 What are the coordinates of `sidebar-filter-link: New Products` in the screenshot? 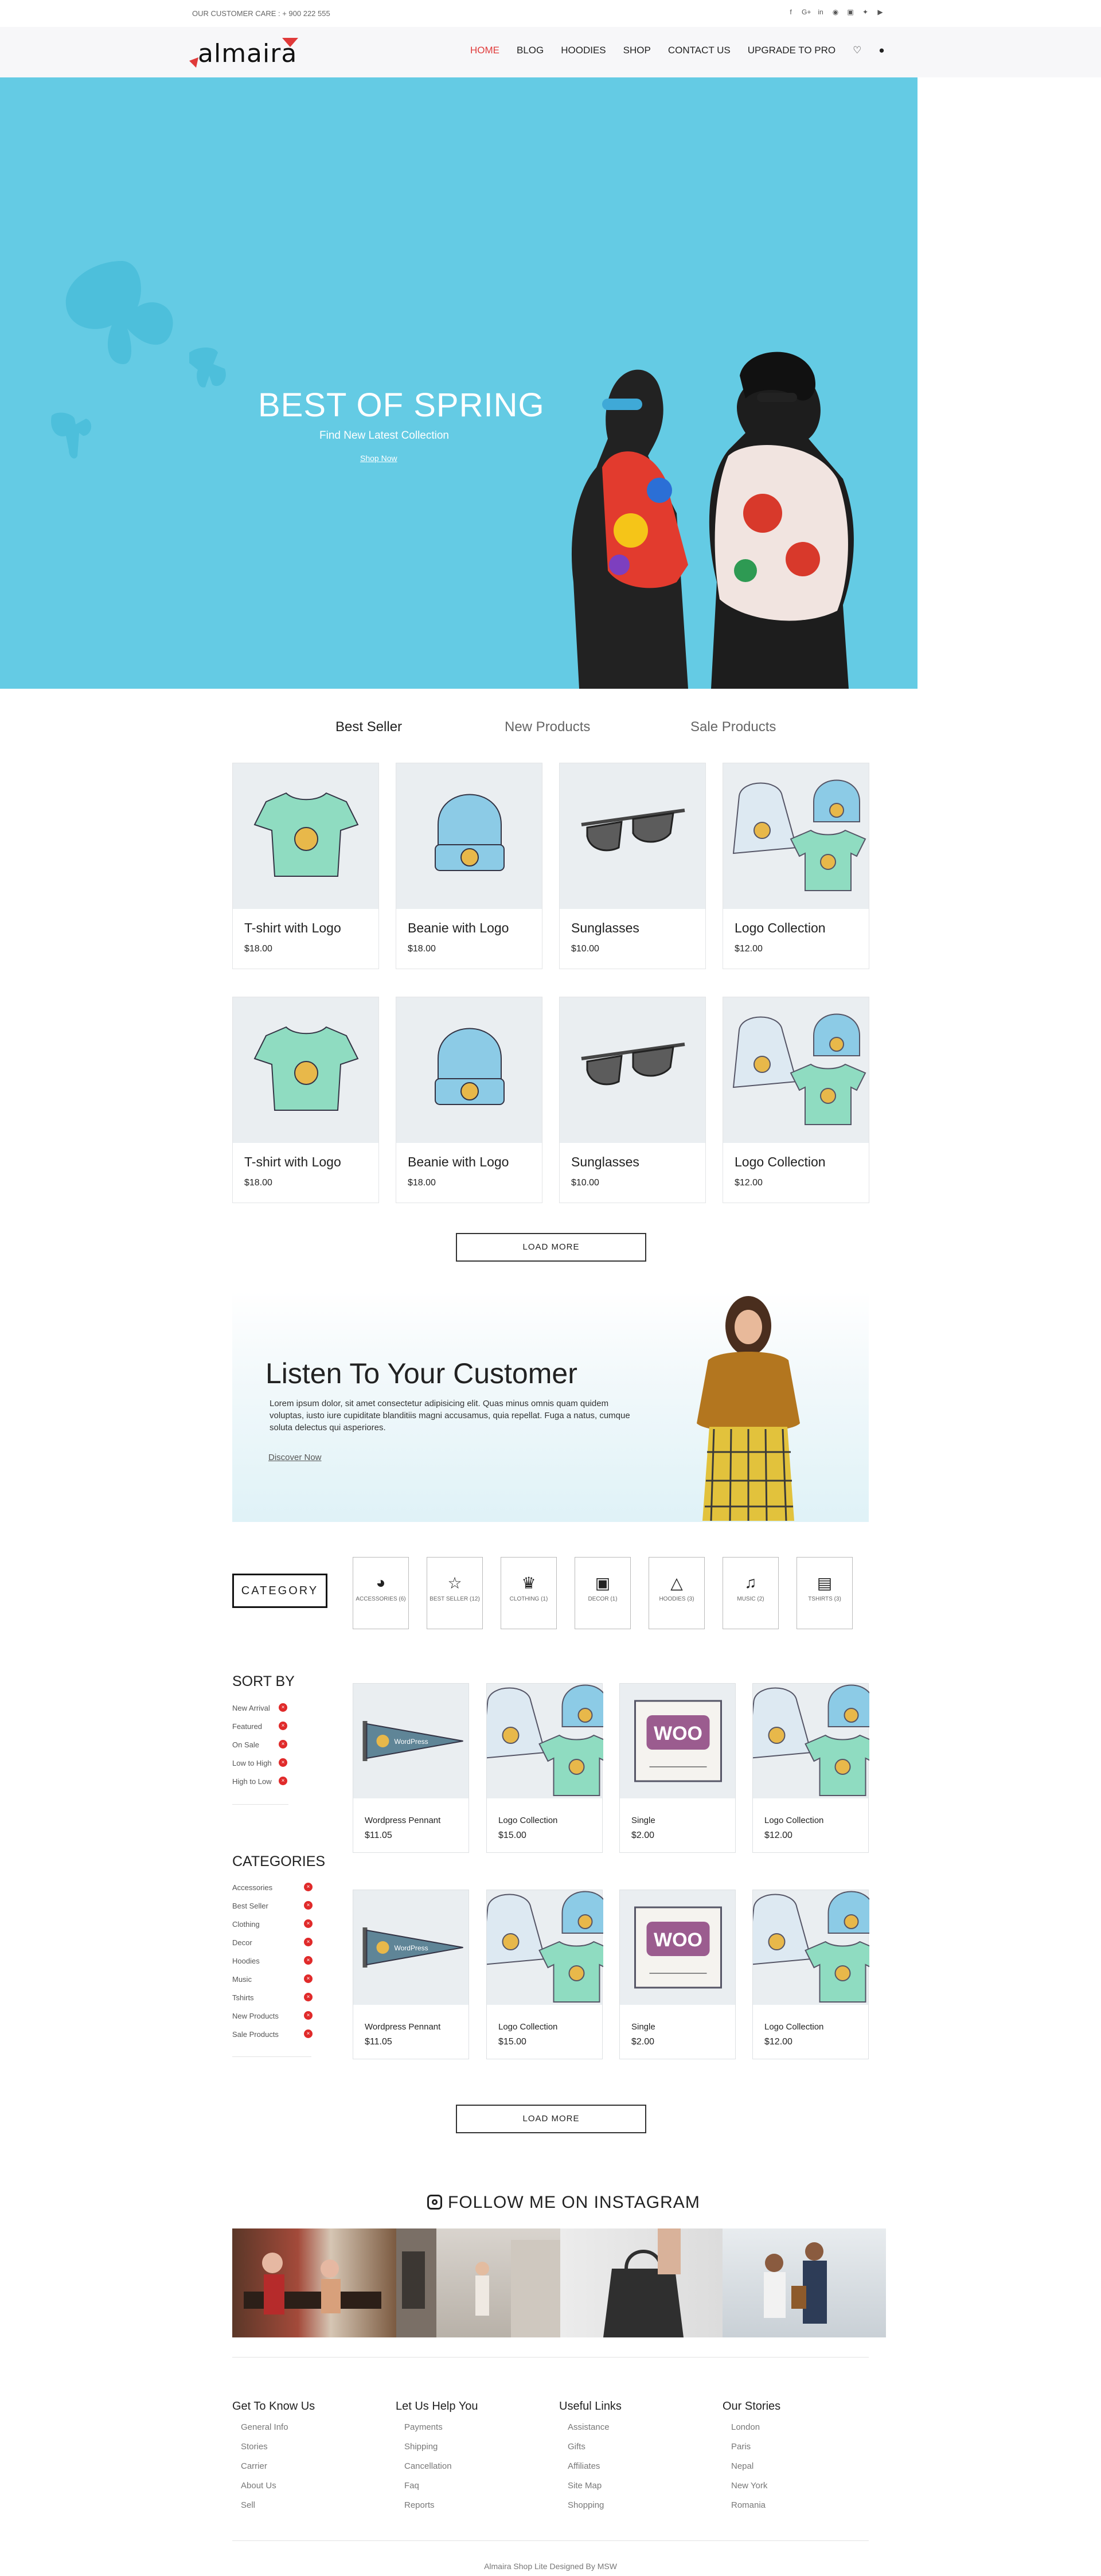 It's located at (255, 2016).